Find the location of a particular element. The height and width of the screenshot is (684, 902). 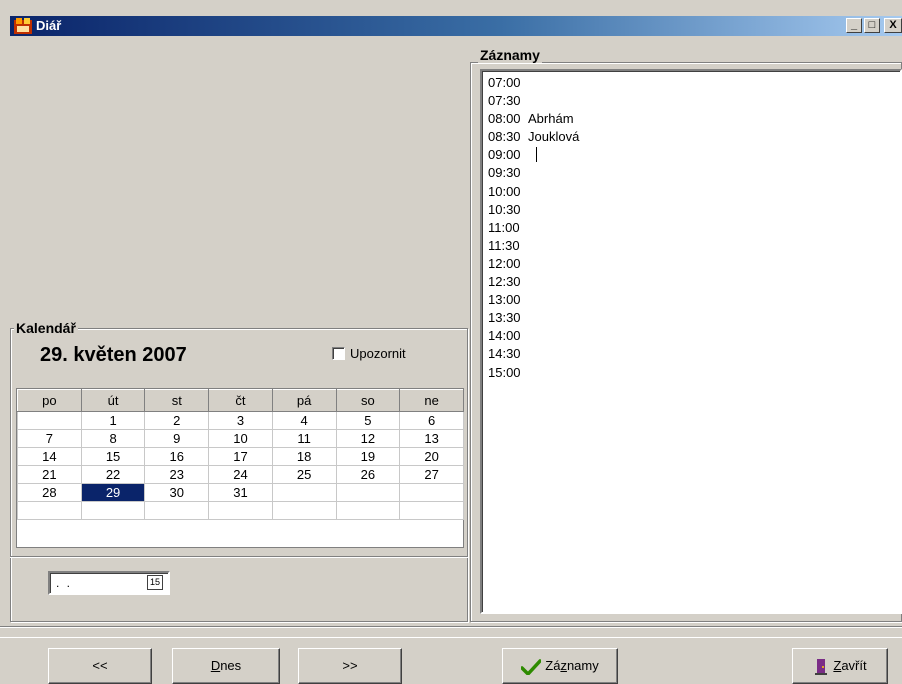

exit-door-icon is located at coordinates (821, 666).